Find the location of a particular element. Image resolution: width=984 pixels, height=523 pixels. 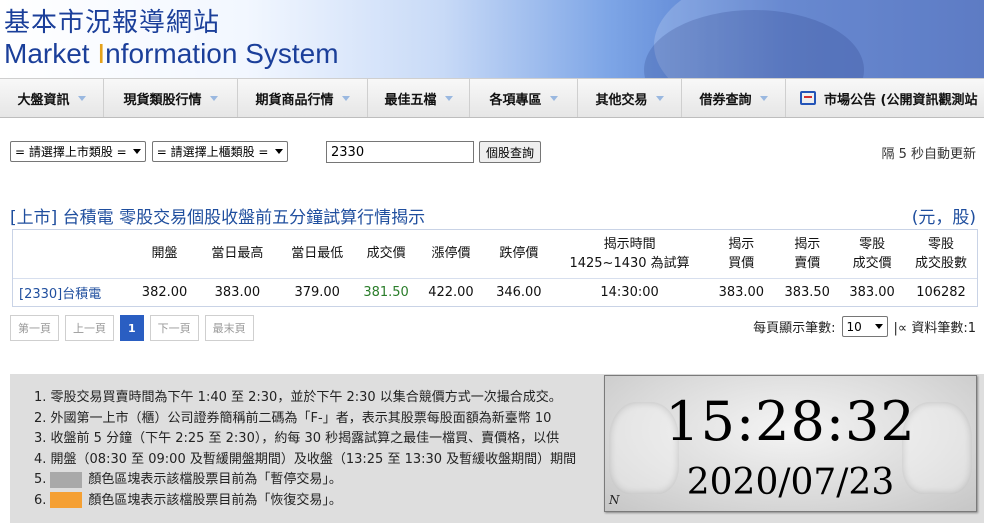

nav-special-zones: 各項專區 is located at coordinates (524, 98).